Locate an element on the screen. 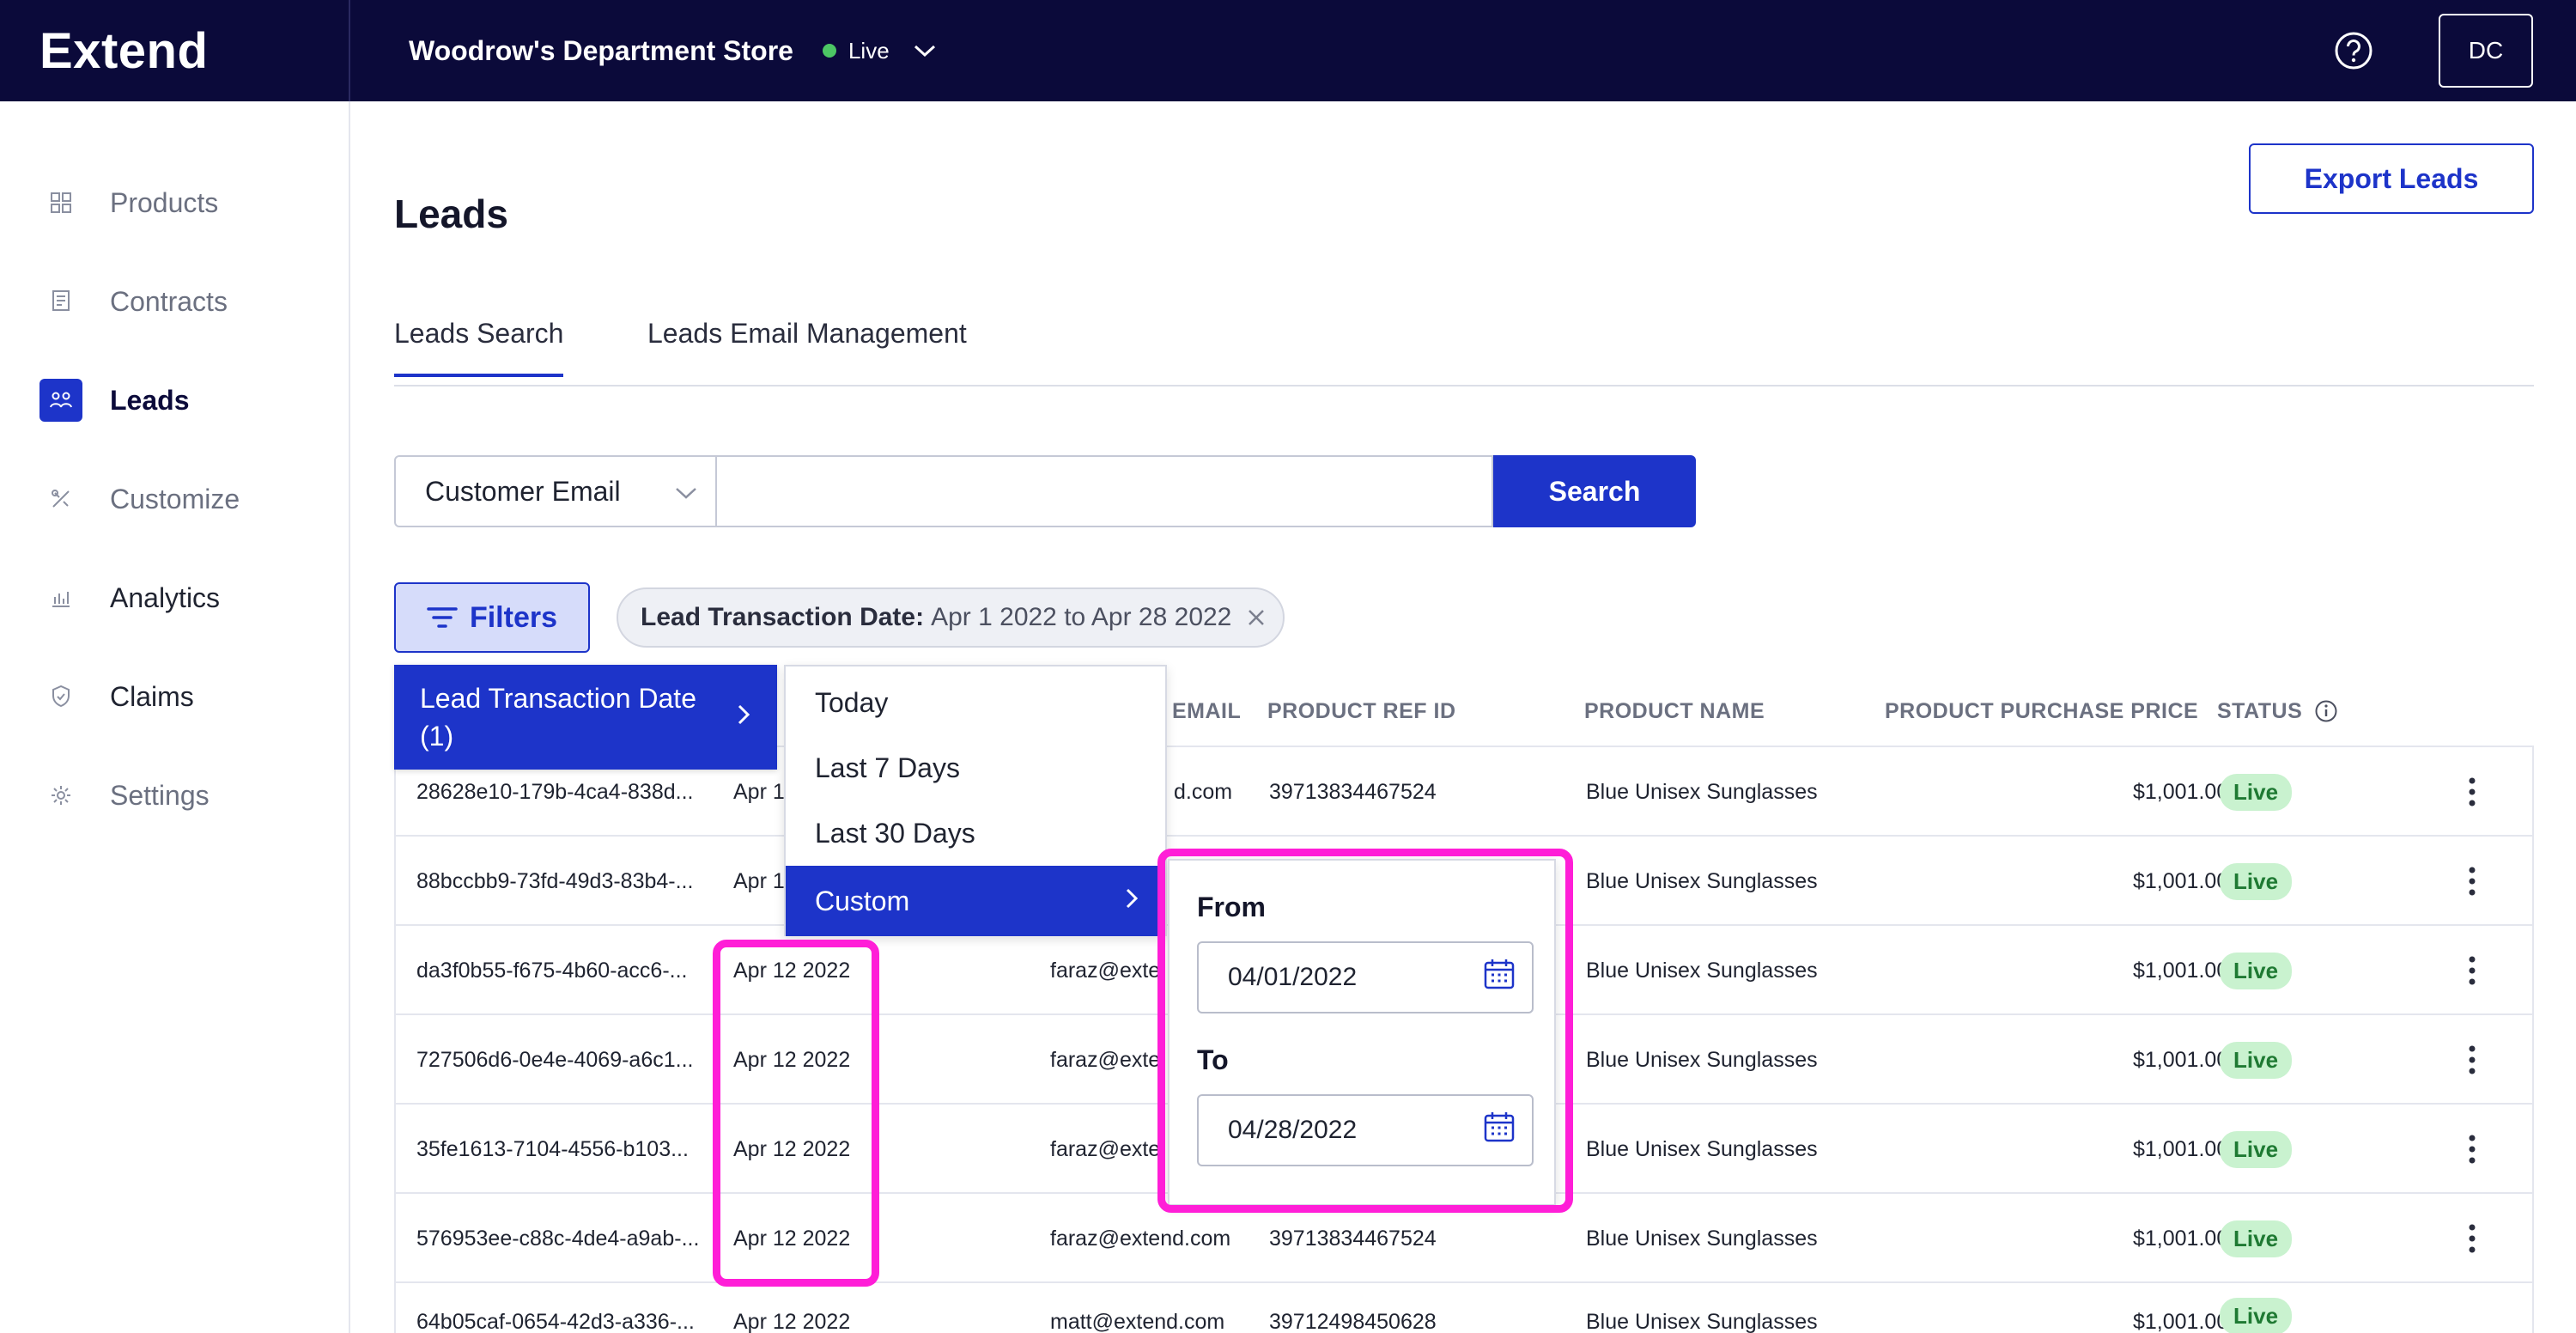 The image size is (2576, 1333). filter-category-label: Lead Transaction Date (1) is located at coordinates (558, 717).